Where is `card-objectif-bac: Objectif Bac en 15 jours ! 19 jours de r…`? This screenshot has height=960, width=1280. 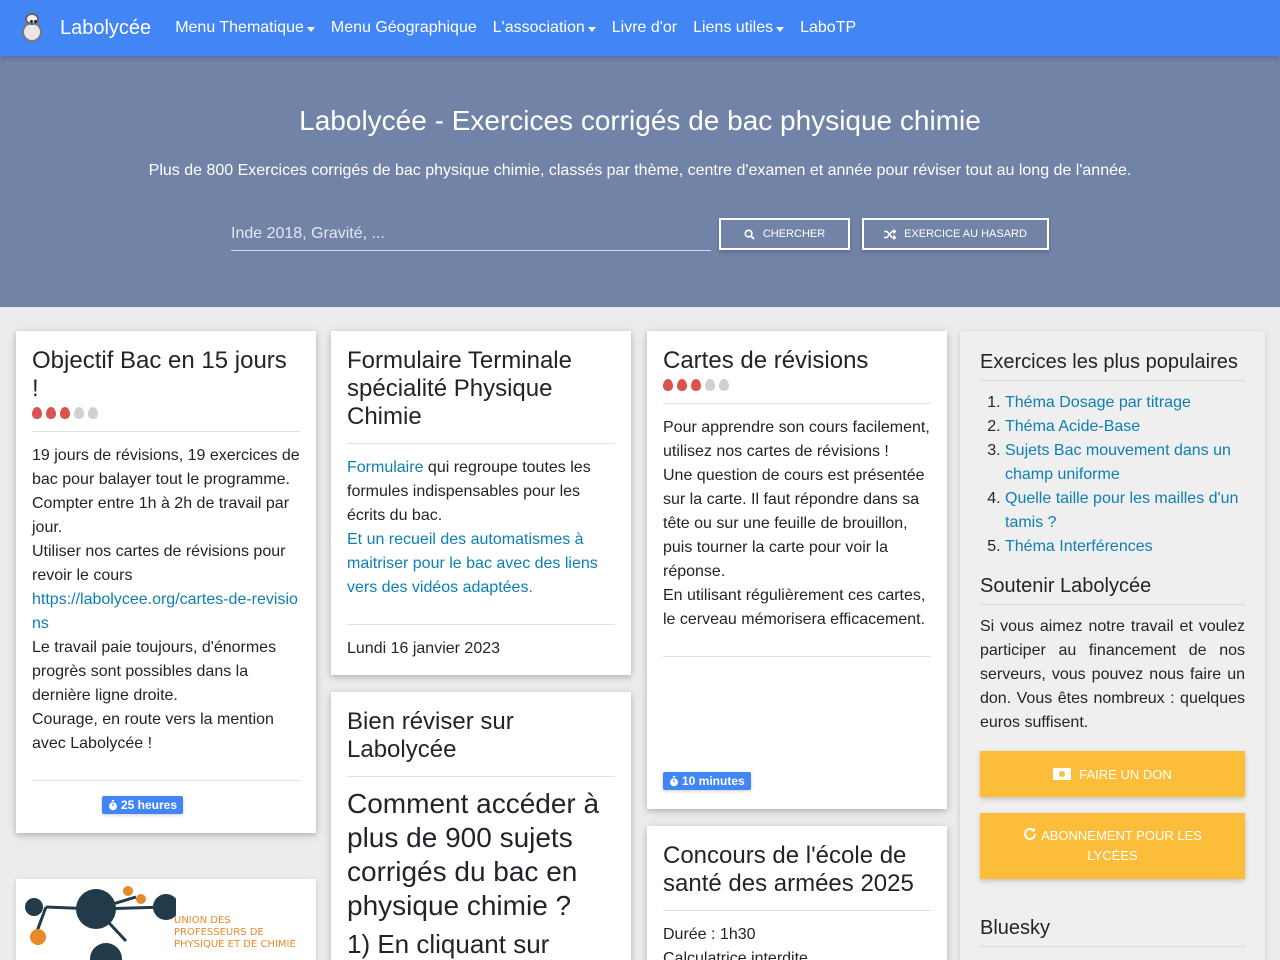 card-objectif-bac: Objectif Bac en 15 jours ! 19 jours de r… is located at coordinates (166, 582).